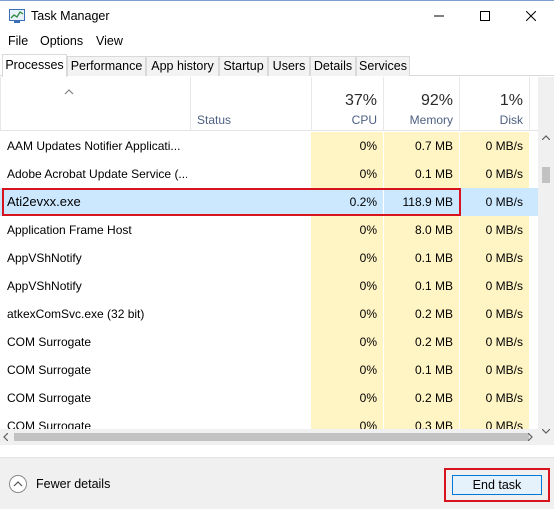  Describe the element at coordinates (269, 202) in the screenshot. I see `table-row-selected: Ati2evxx.exe 0.2% 118.9 MB 0 MB/s` at that location.